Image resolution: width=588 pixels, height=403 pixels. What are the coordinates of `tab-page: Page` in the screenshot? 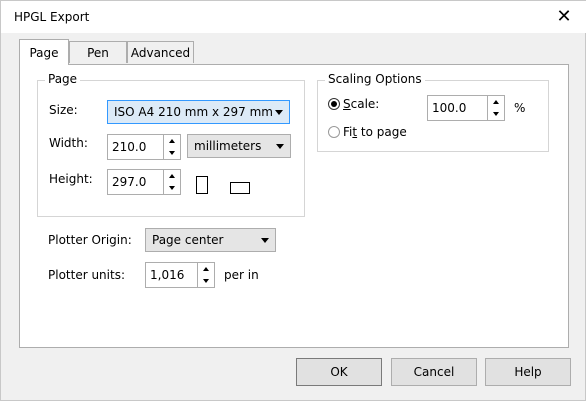 It's located at (44, 52).